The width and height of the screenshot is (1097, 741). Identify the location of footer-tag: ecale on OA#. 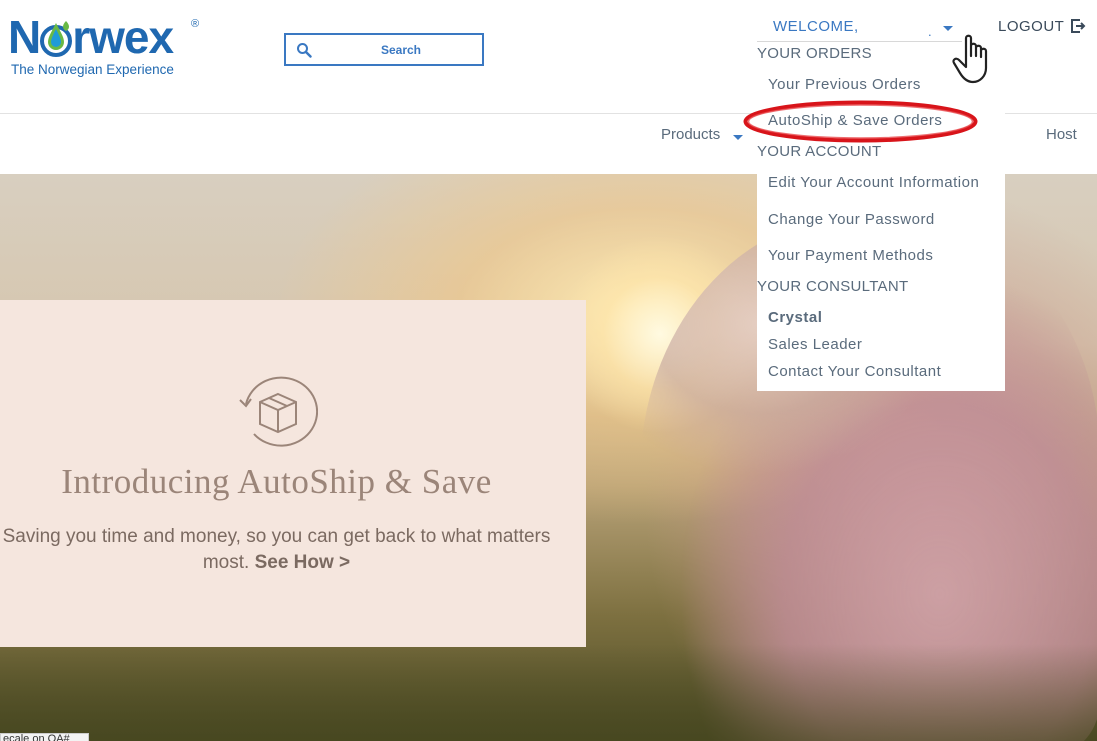
(44, 737).